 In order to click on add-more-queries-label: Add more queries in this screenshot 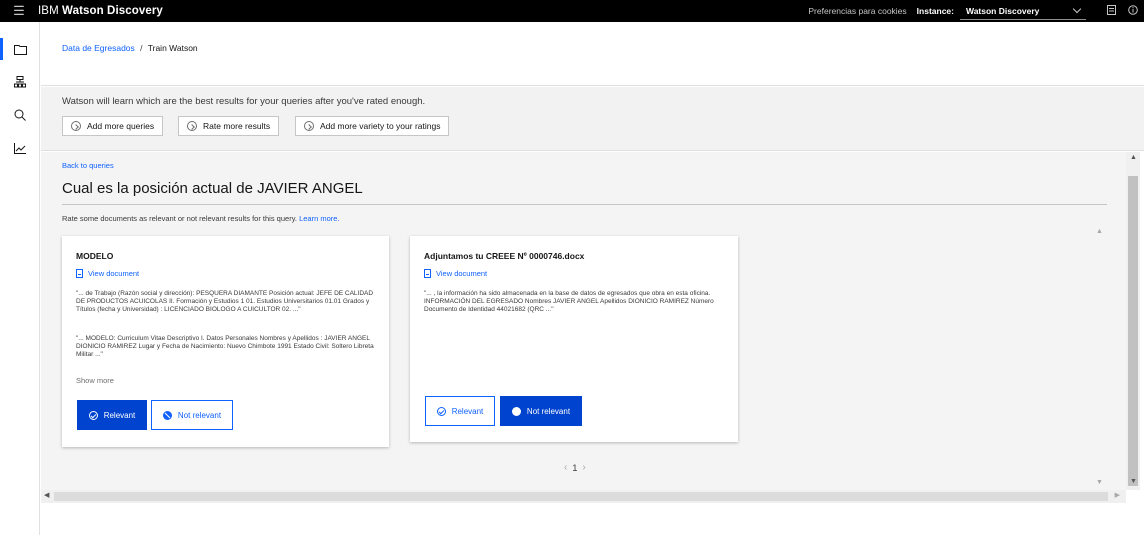, I will do `click(121, 126)`.